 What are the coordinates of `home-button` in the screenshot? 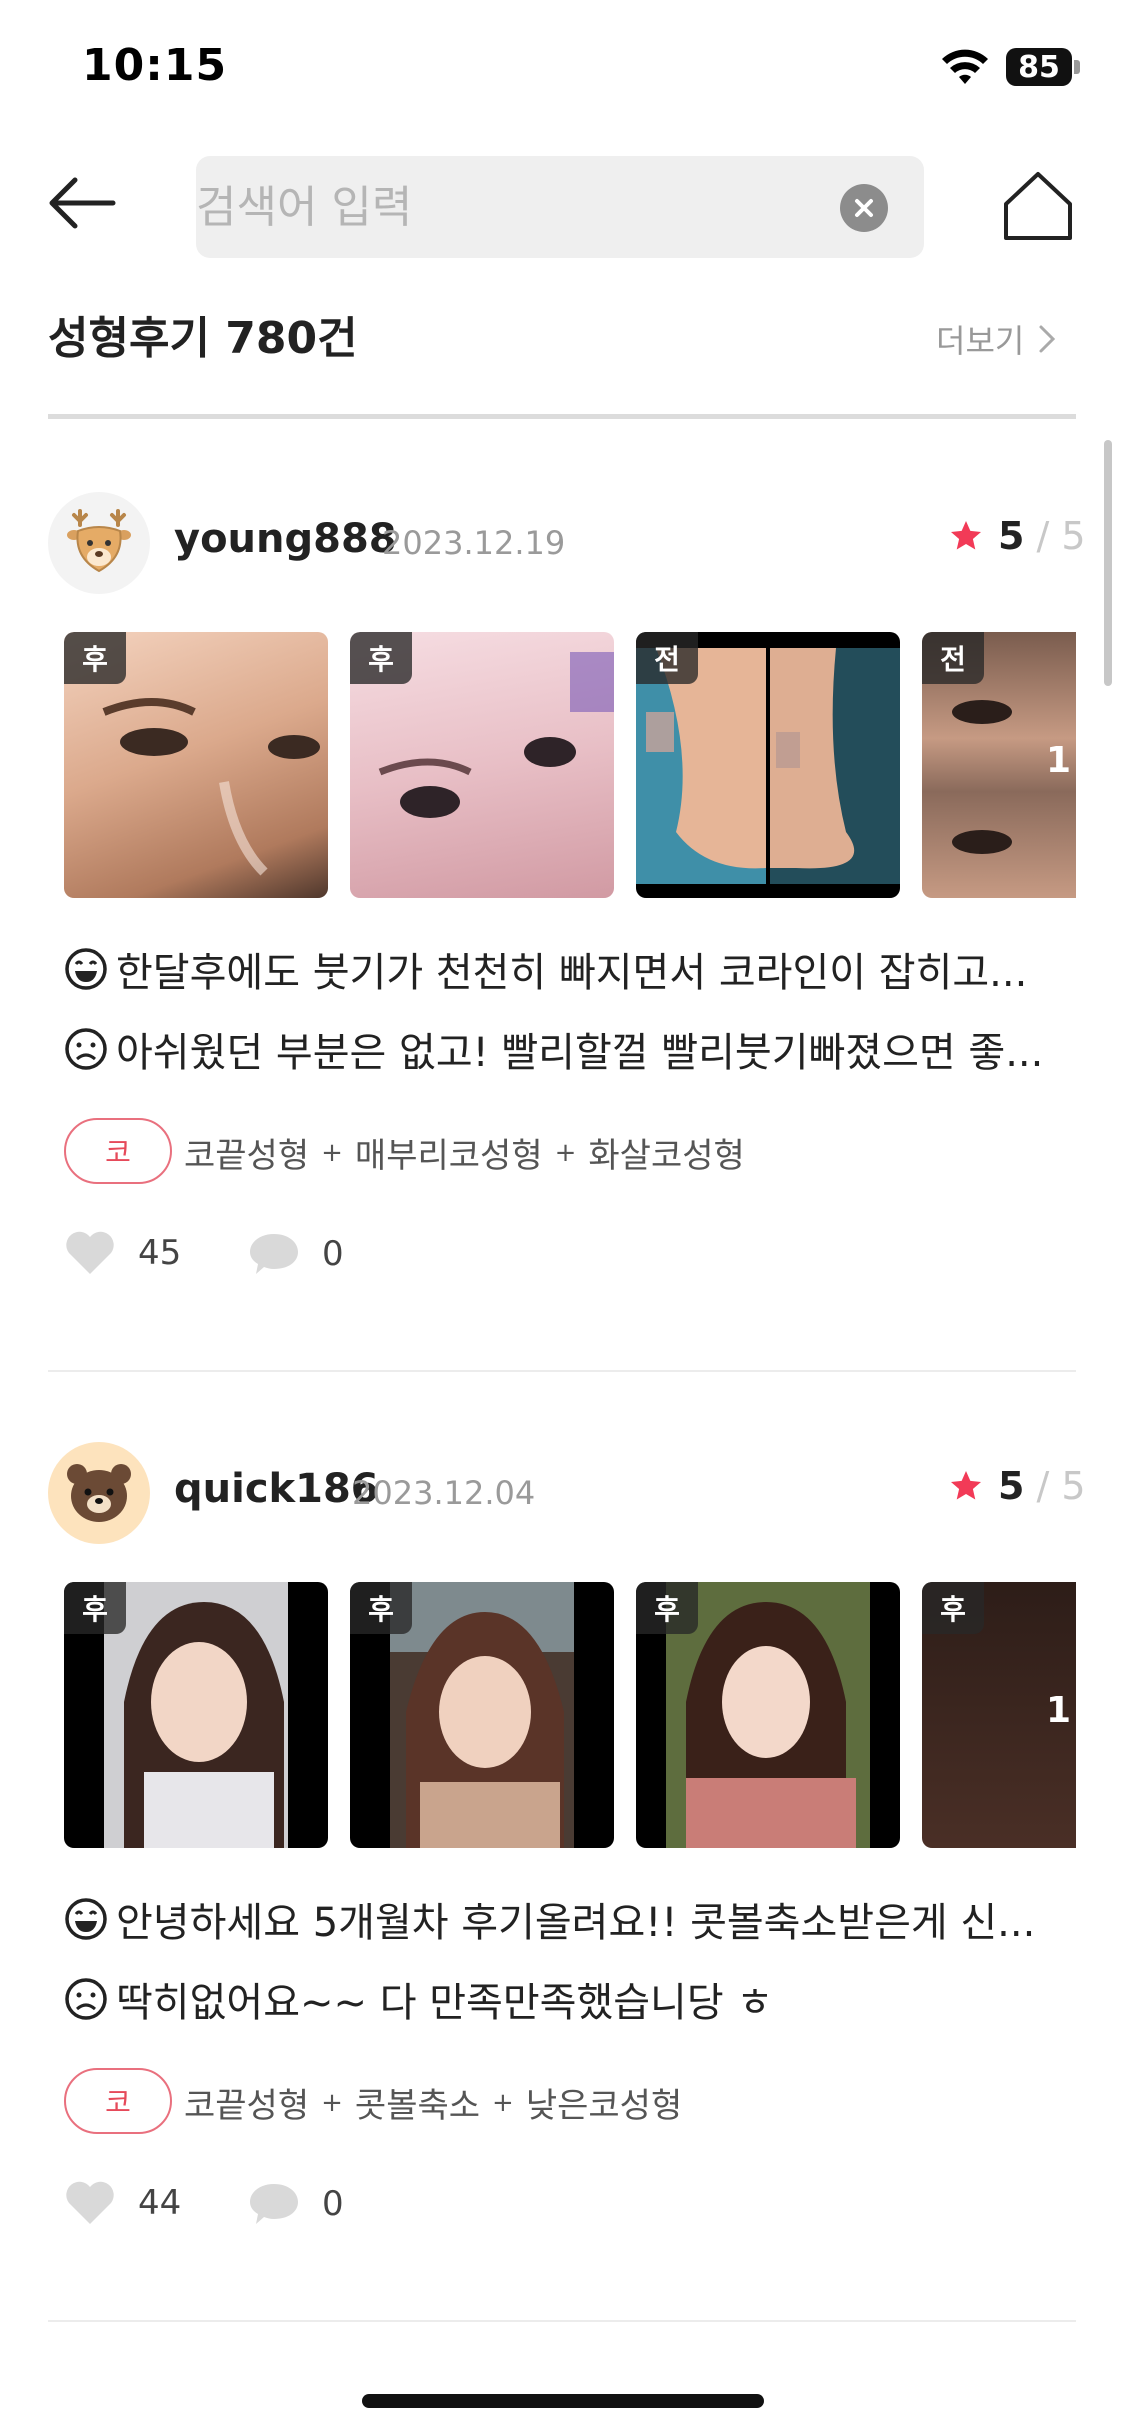 It's located at (1038, 206).